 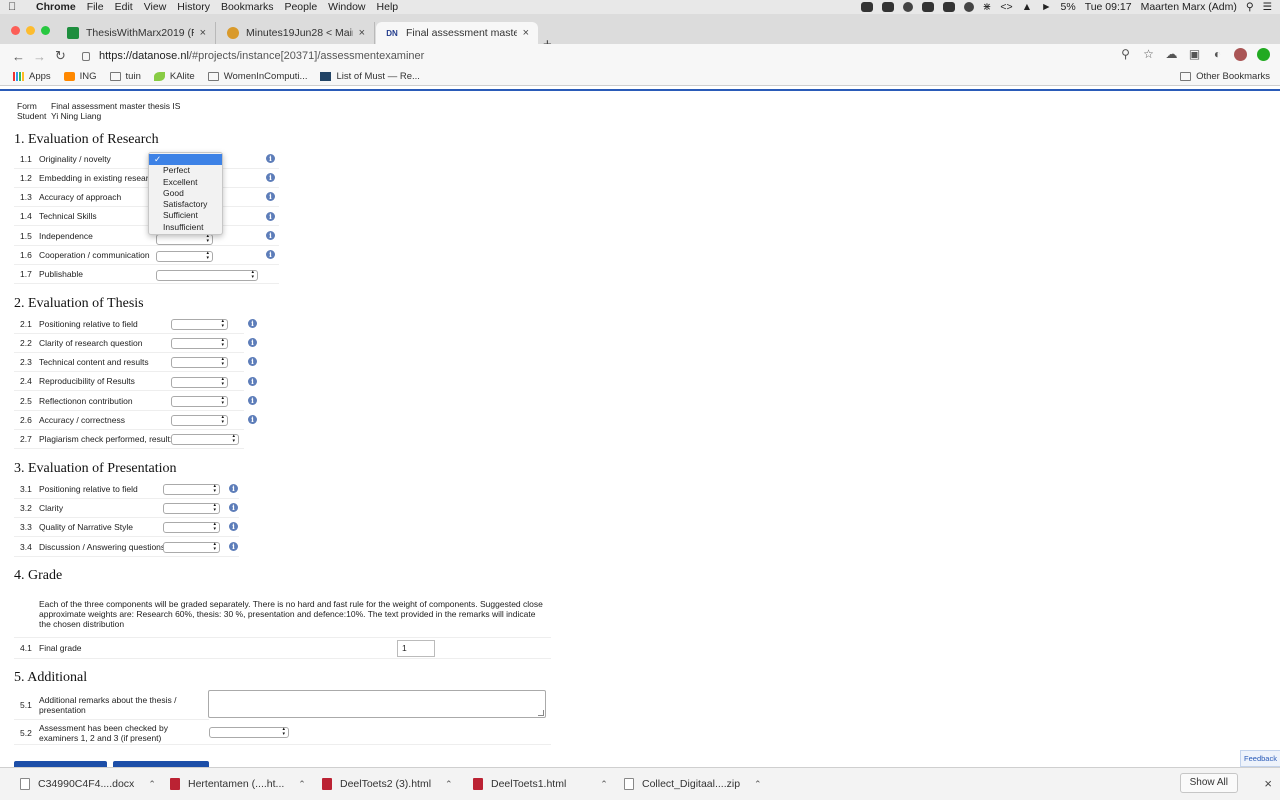 I want to click on menu-app: Chrome, so click(x=56, y=7).